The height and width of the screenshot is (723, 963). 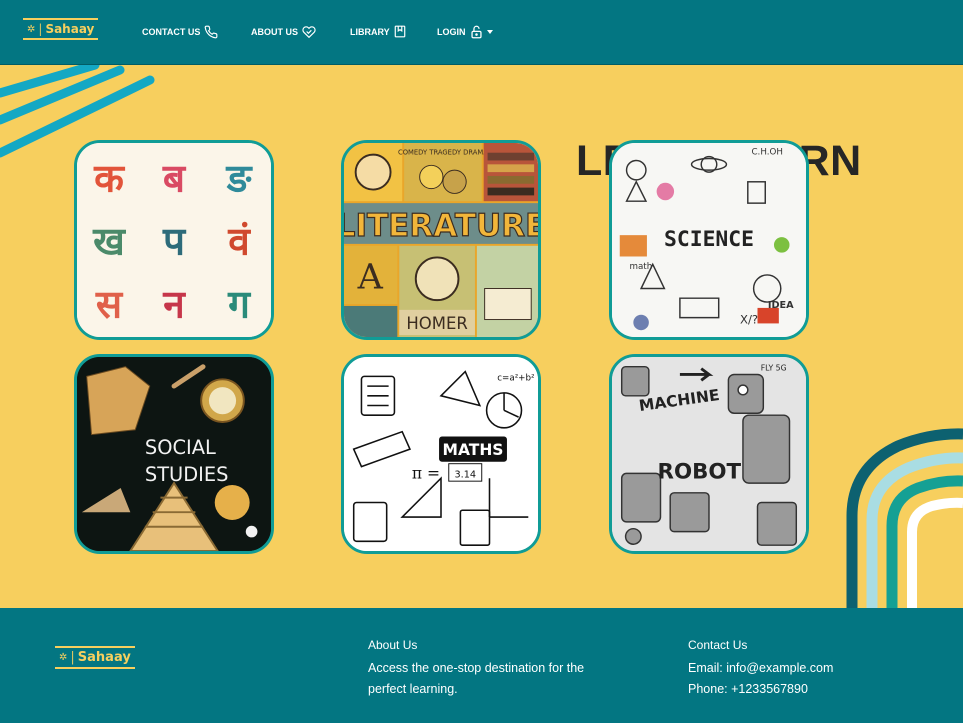 I want to click on hindi-letter: क, so click(x=109, y=179).